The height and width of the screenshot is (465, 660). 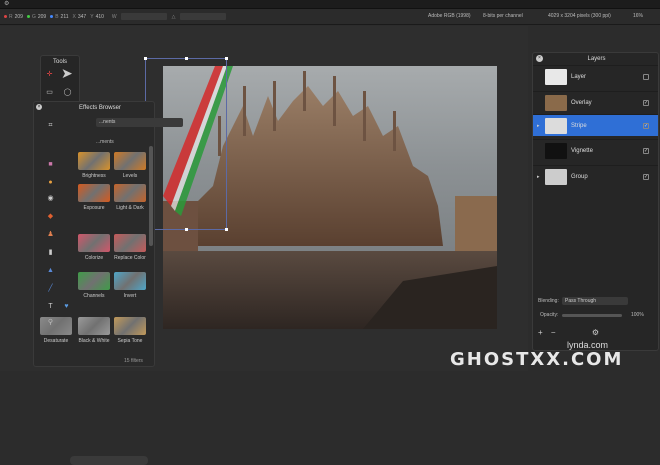 What do you see at coordinates (50, 306) in the screenshot?
I see `text-icon: T` at bounding box center [50, 306].